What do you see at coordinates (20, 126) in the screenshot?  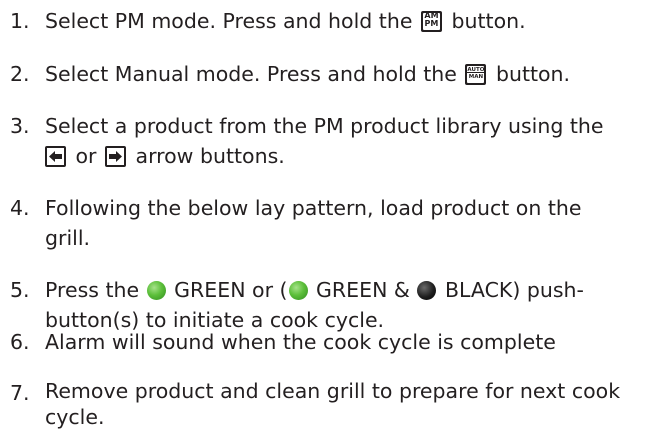 I see `step-number: 3.` at bounding box center [20, 126].